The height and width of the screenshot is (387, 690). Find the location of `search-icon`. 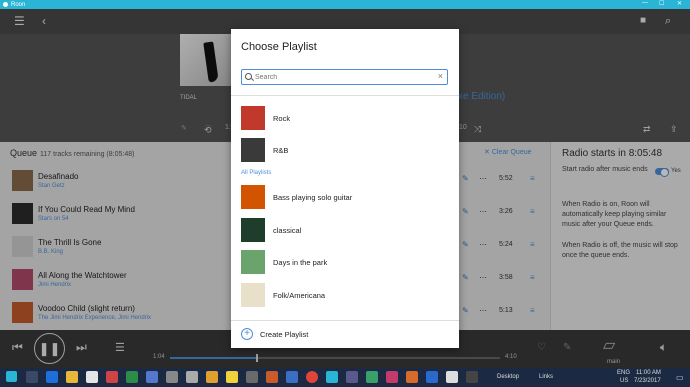

search-icon is located at coordinates (248, 76).